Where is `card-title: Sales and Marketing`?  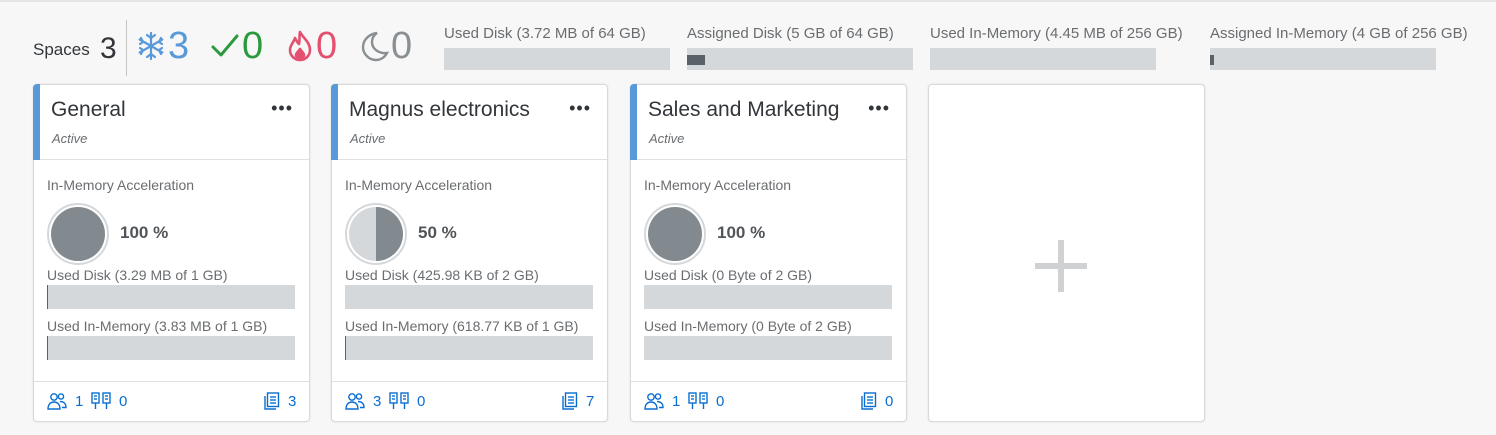
card-title: Sales and Marketing is located at coordinates (743, 110).